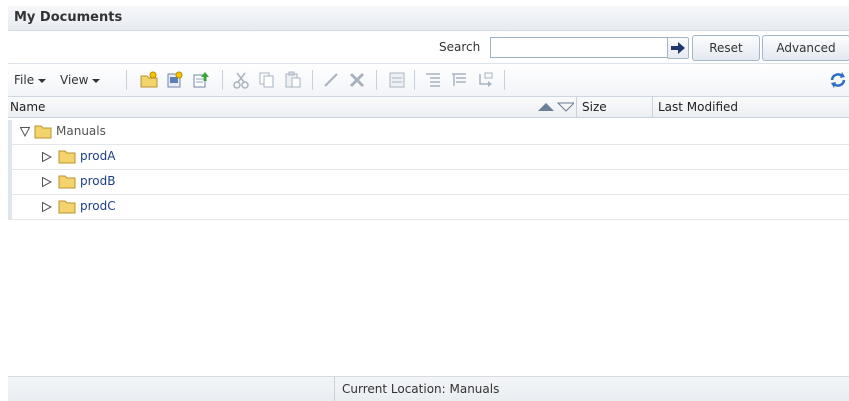 Image resolution: width=849 pixels, height=401 pixels. What do you see at coordinates (24, 80) in the screenshot?
I see `file-menu-label: File` at bounding box center [24, 80].